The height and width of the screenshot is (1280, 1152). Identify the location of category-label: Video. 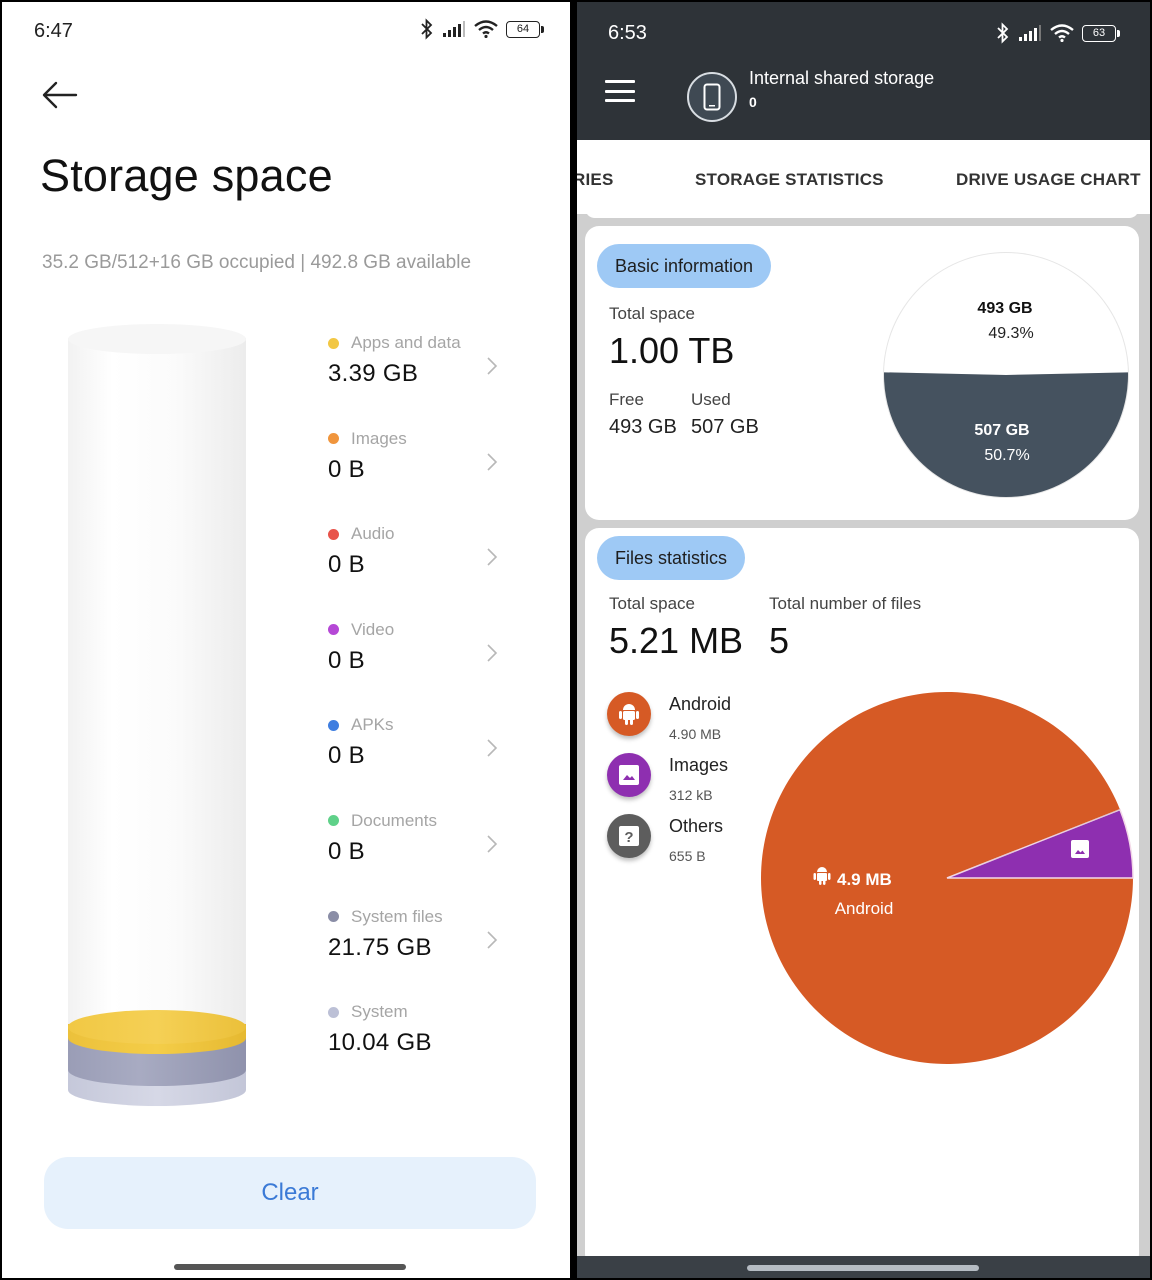
(373, 629).